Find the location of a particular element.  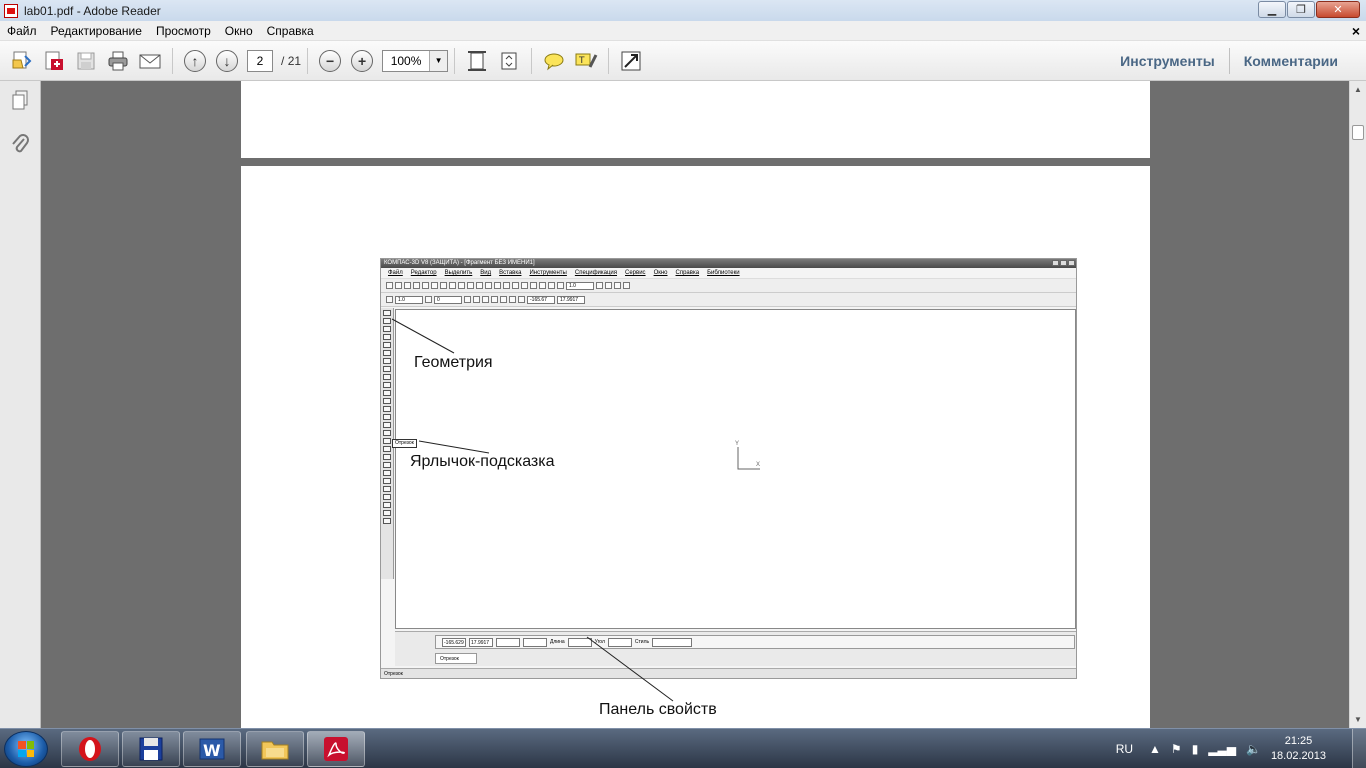

plus-icon: + is located at coordinates (362, 60).